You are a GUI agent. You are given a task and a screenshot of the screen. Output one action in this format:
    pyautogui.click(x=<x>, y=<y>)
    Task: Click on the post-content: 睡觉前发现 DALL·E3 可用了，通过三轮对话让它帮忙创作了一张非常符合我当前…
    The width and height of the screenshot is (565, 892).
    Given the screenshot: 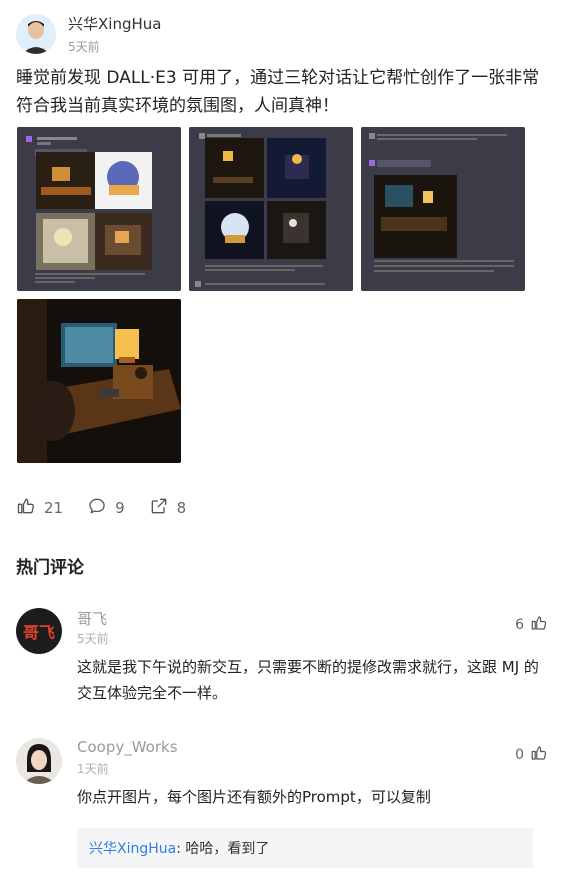 What is the action you would take?
    pyautogui.click(x=278, y=92)
    